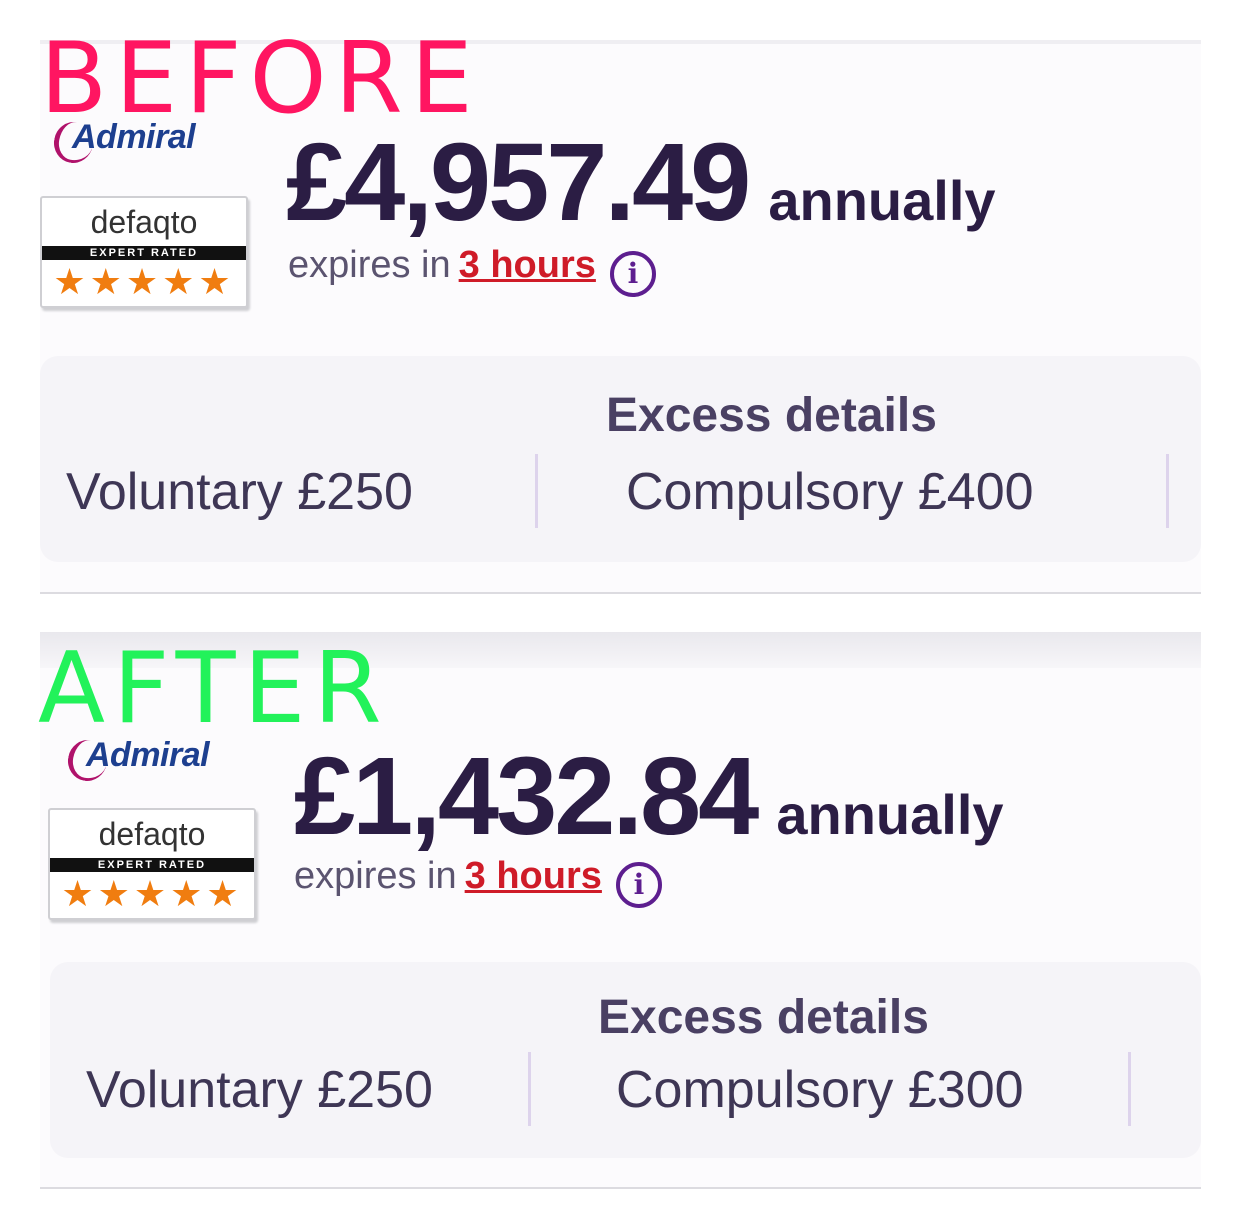  I want to click on before-defaqto-badge: defaqto EXPERT RATED ★★★★★, so click(144, 252).